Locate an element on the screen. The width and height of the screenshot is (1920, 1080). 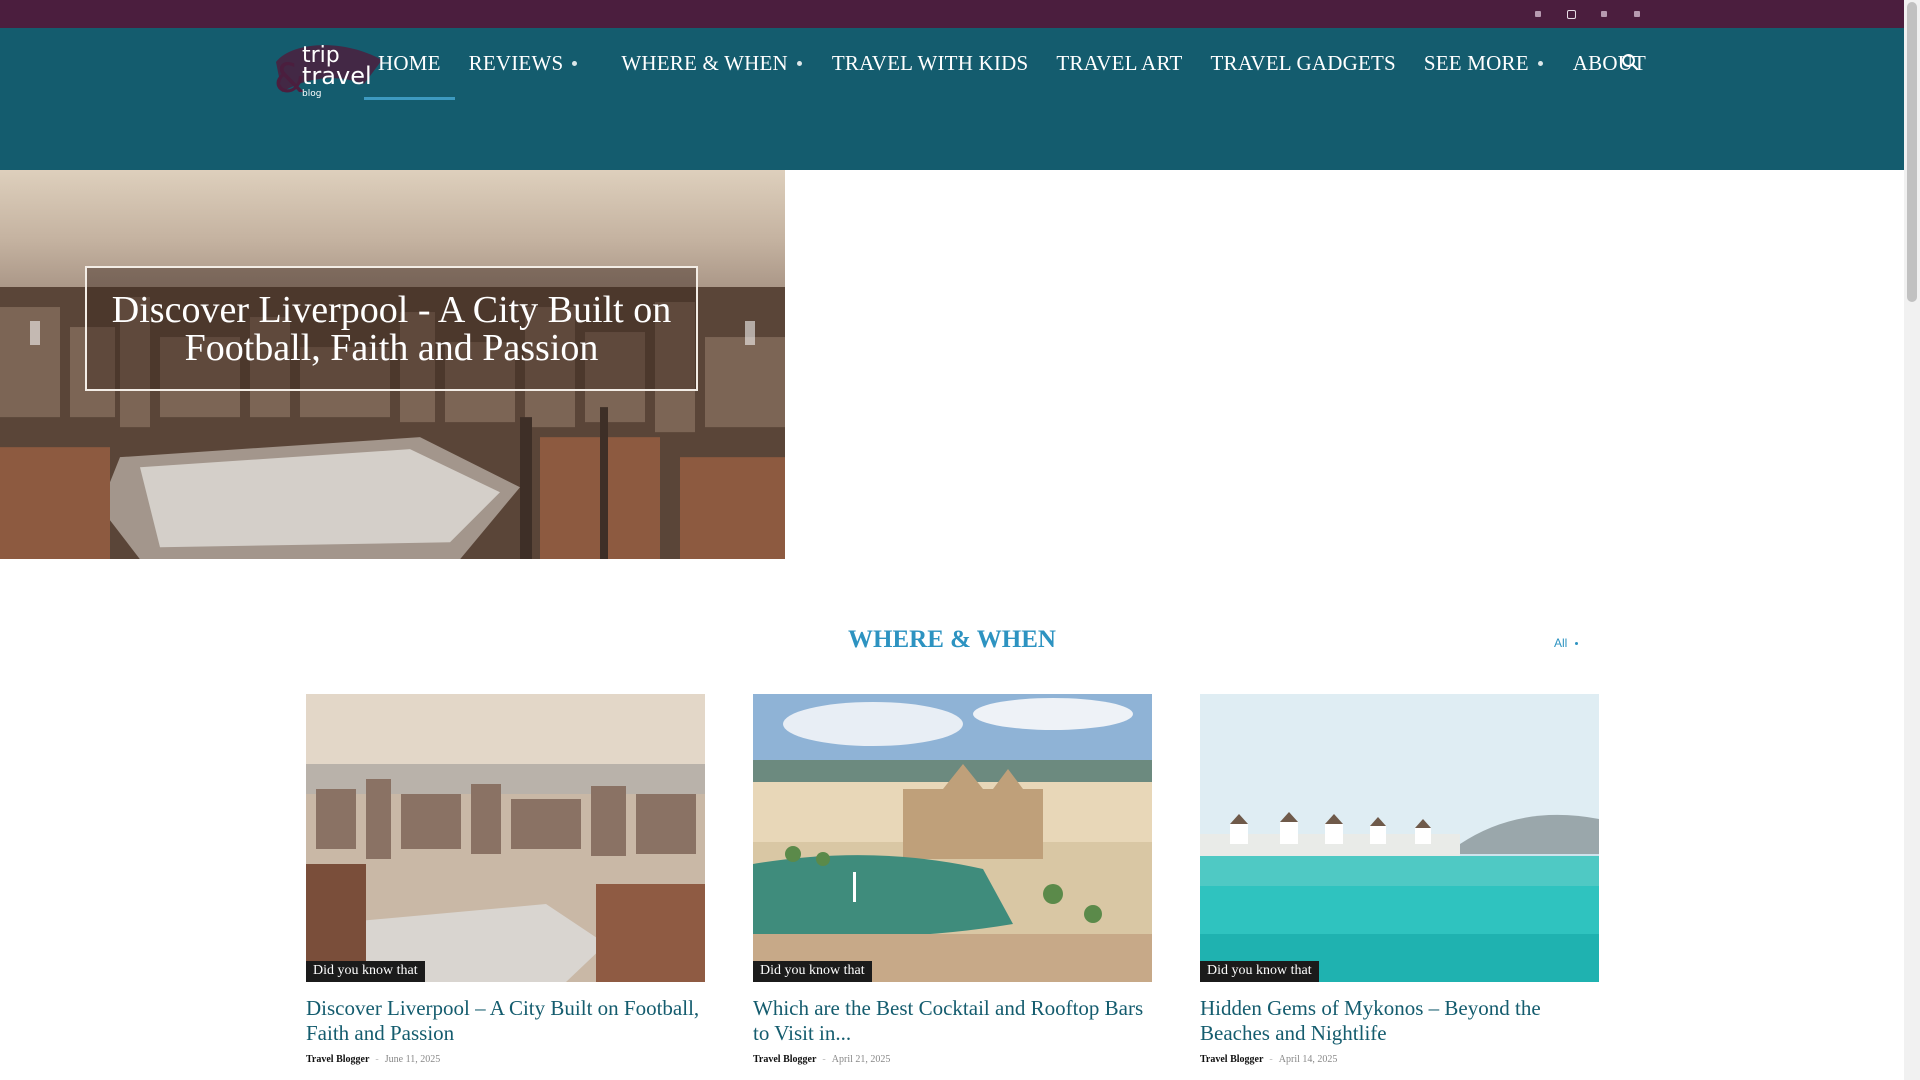
search-icon is located at coordinates (1630, 62).